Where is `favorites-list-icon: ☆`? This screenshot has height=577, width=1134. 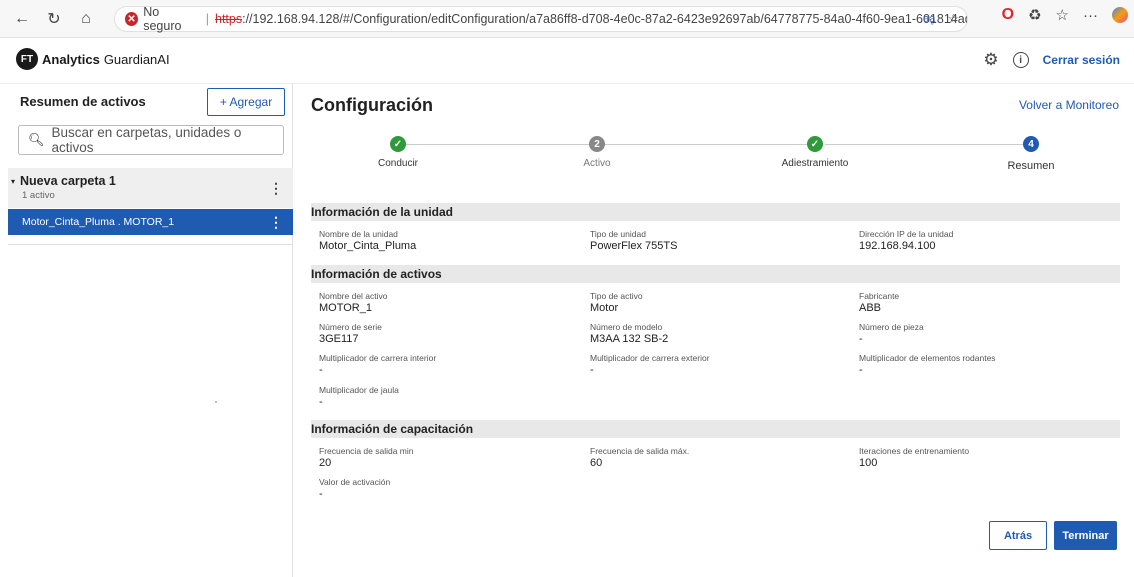
favorites-list-icon: ☆ is located at coordinates (1062, 15).